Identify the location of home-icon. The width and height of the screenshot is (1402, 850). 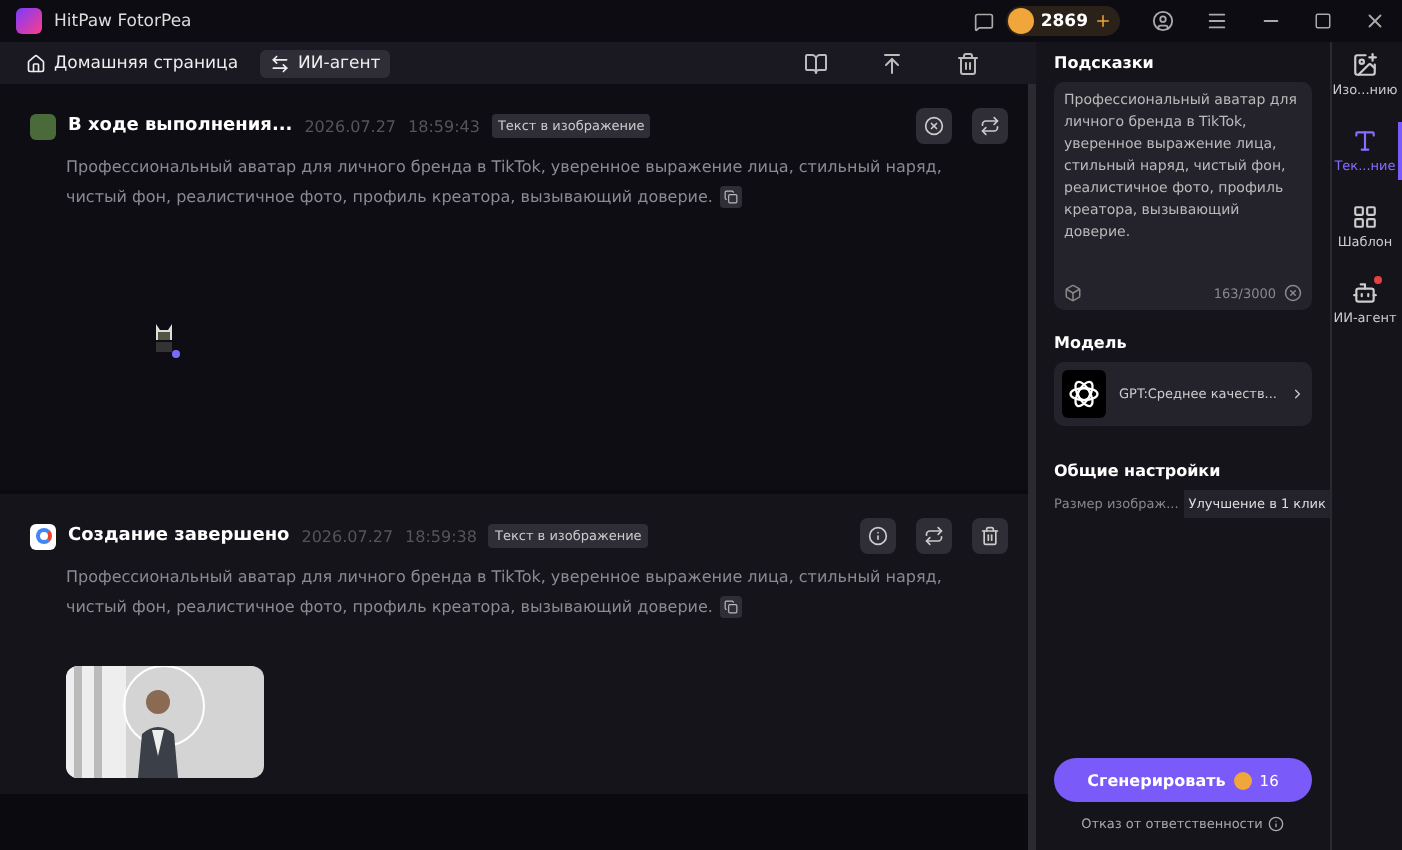
(36, 63).